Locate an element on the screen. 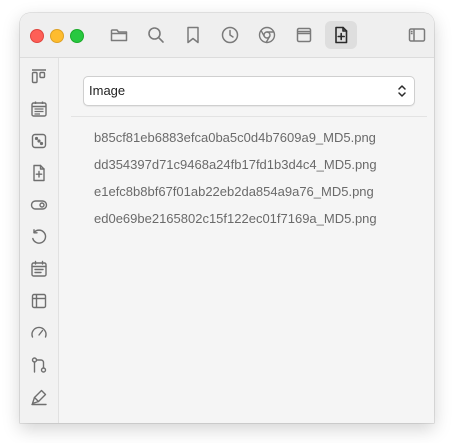 This screenshot has height=443, width=454. toolbar-recent-button is located at coordinates (230, 35).